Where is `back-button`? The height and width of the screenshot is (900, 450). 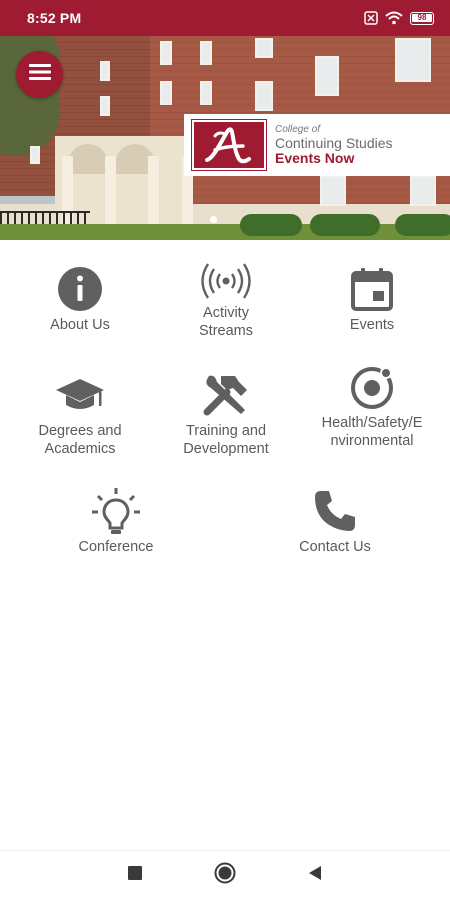
back-button is located at coordinates (315, 876).